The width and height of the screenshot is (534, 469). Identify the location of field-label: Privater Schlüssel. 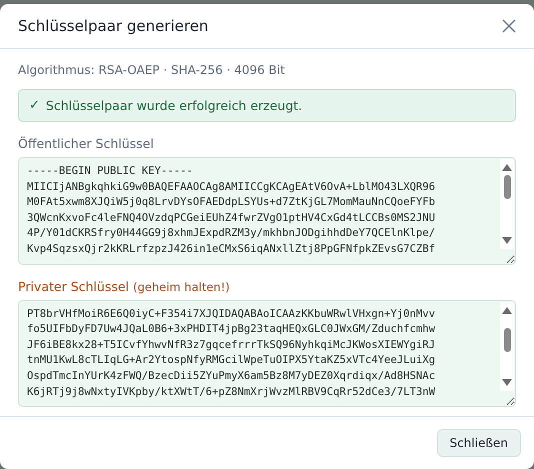
(74, 286).